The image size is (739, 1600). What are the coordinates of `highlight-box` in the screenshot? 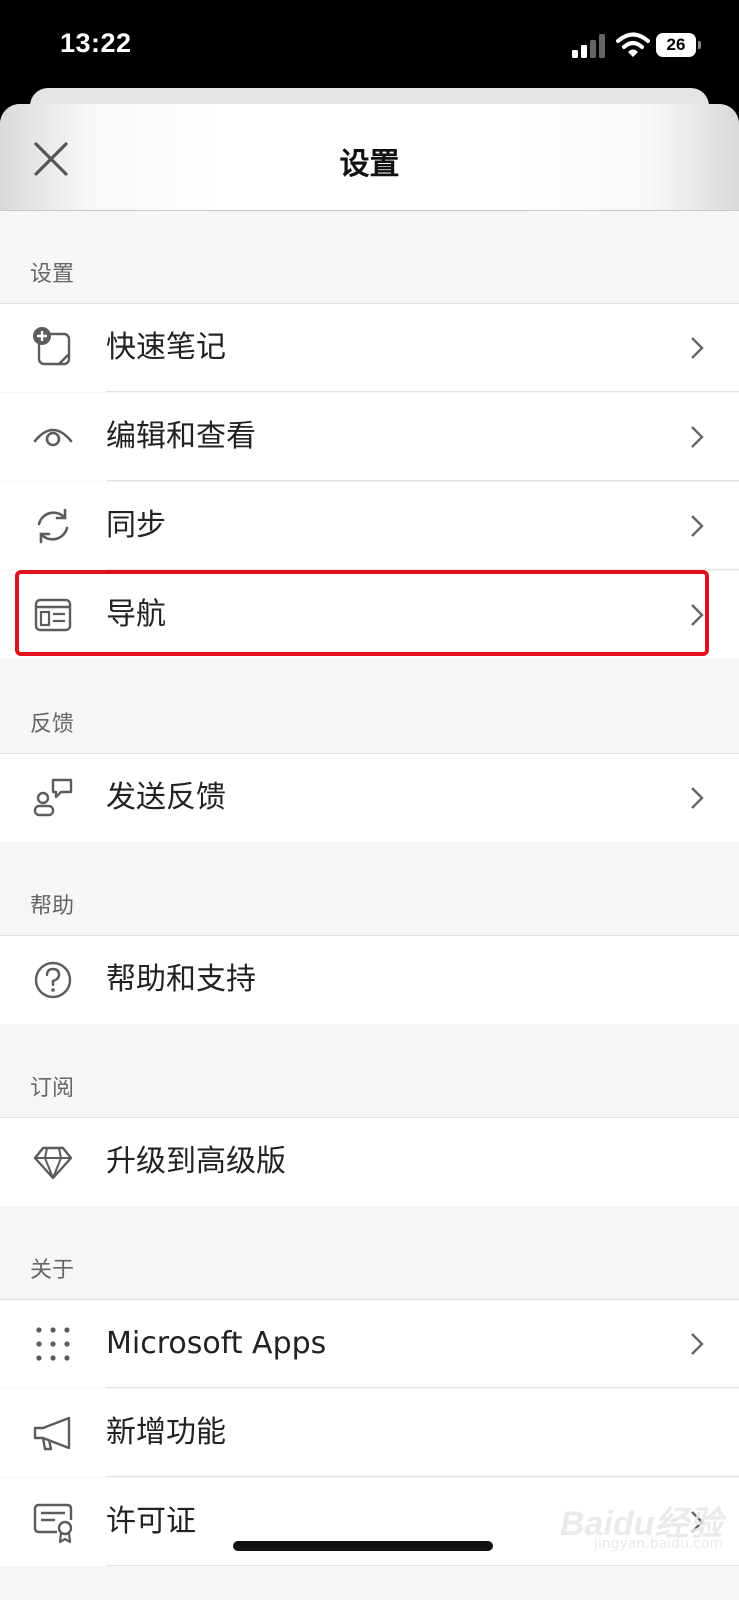 It's located at (362, 613).